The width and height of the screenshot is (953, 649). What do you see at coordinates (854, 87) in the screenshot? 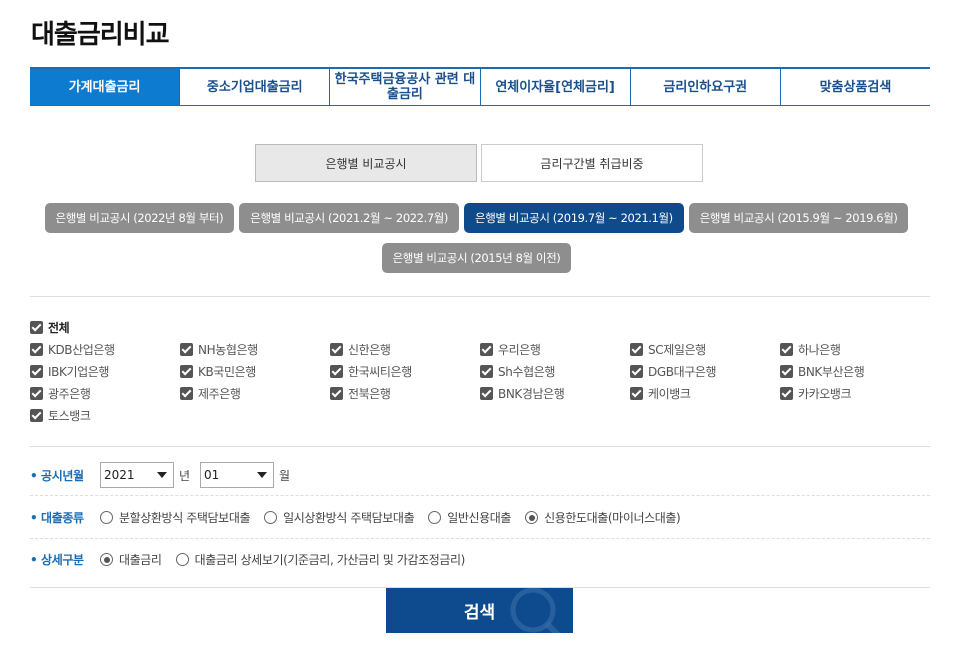
I see `tab-custom-product-search: 맞춤상품검색` at bounding box center [854, 87].